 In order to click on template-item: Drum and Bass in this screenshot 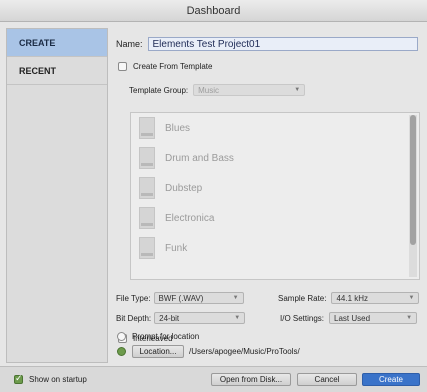, I will do `click(275, 158)`.